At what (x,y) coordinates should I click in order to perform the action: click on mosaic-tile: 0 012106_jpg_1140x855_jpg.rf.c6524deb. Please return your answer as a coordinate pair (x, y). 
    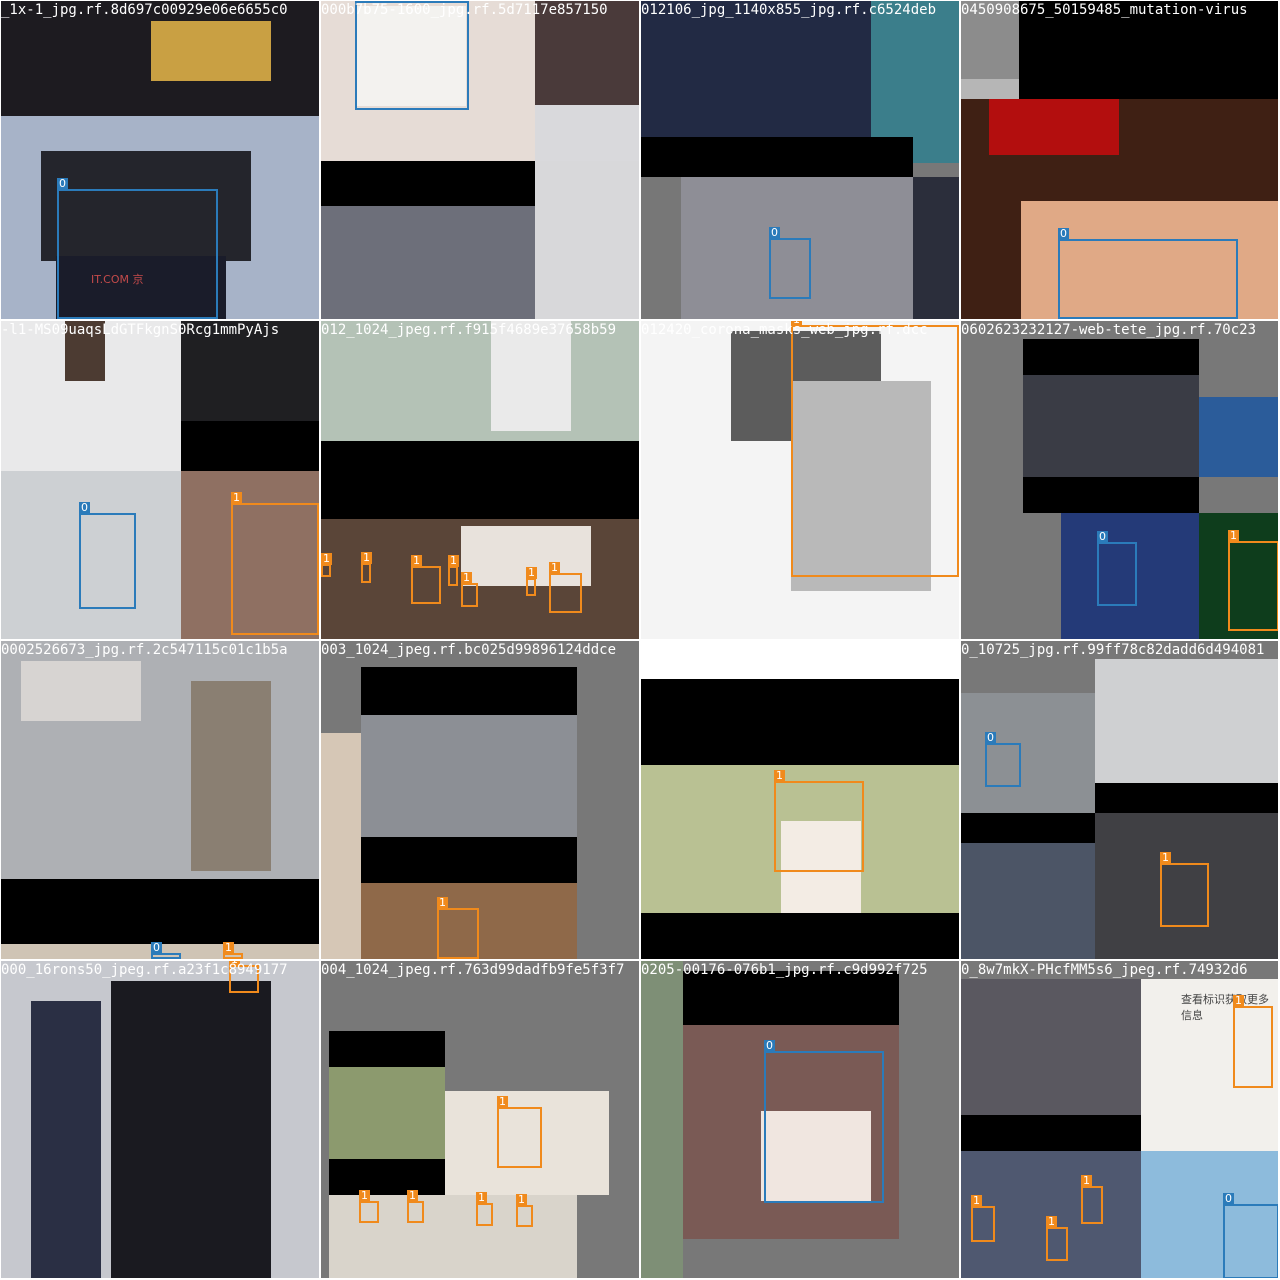
    Looking at the image, I should click on (800, 160).